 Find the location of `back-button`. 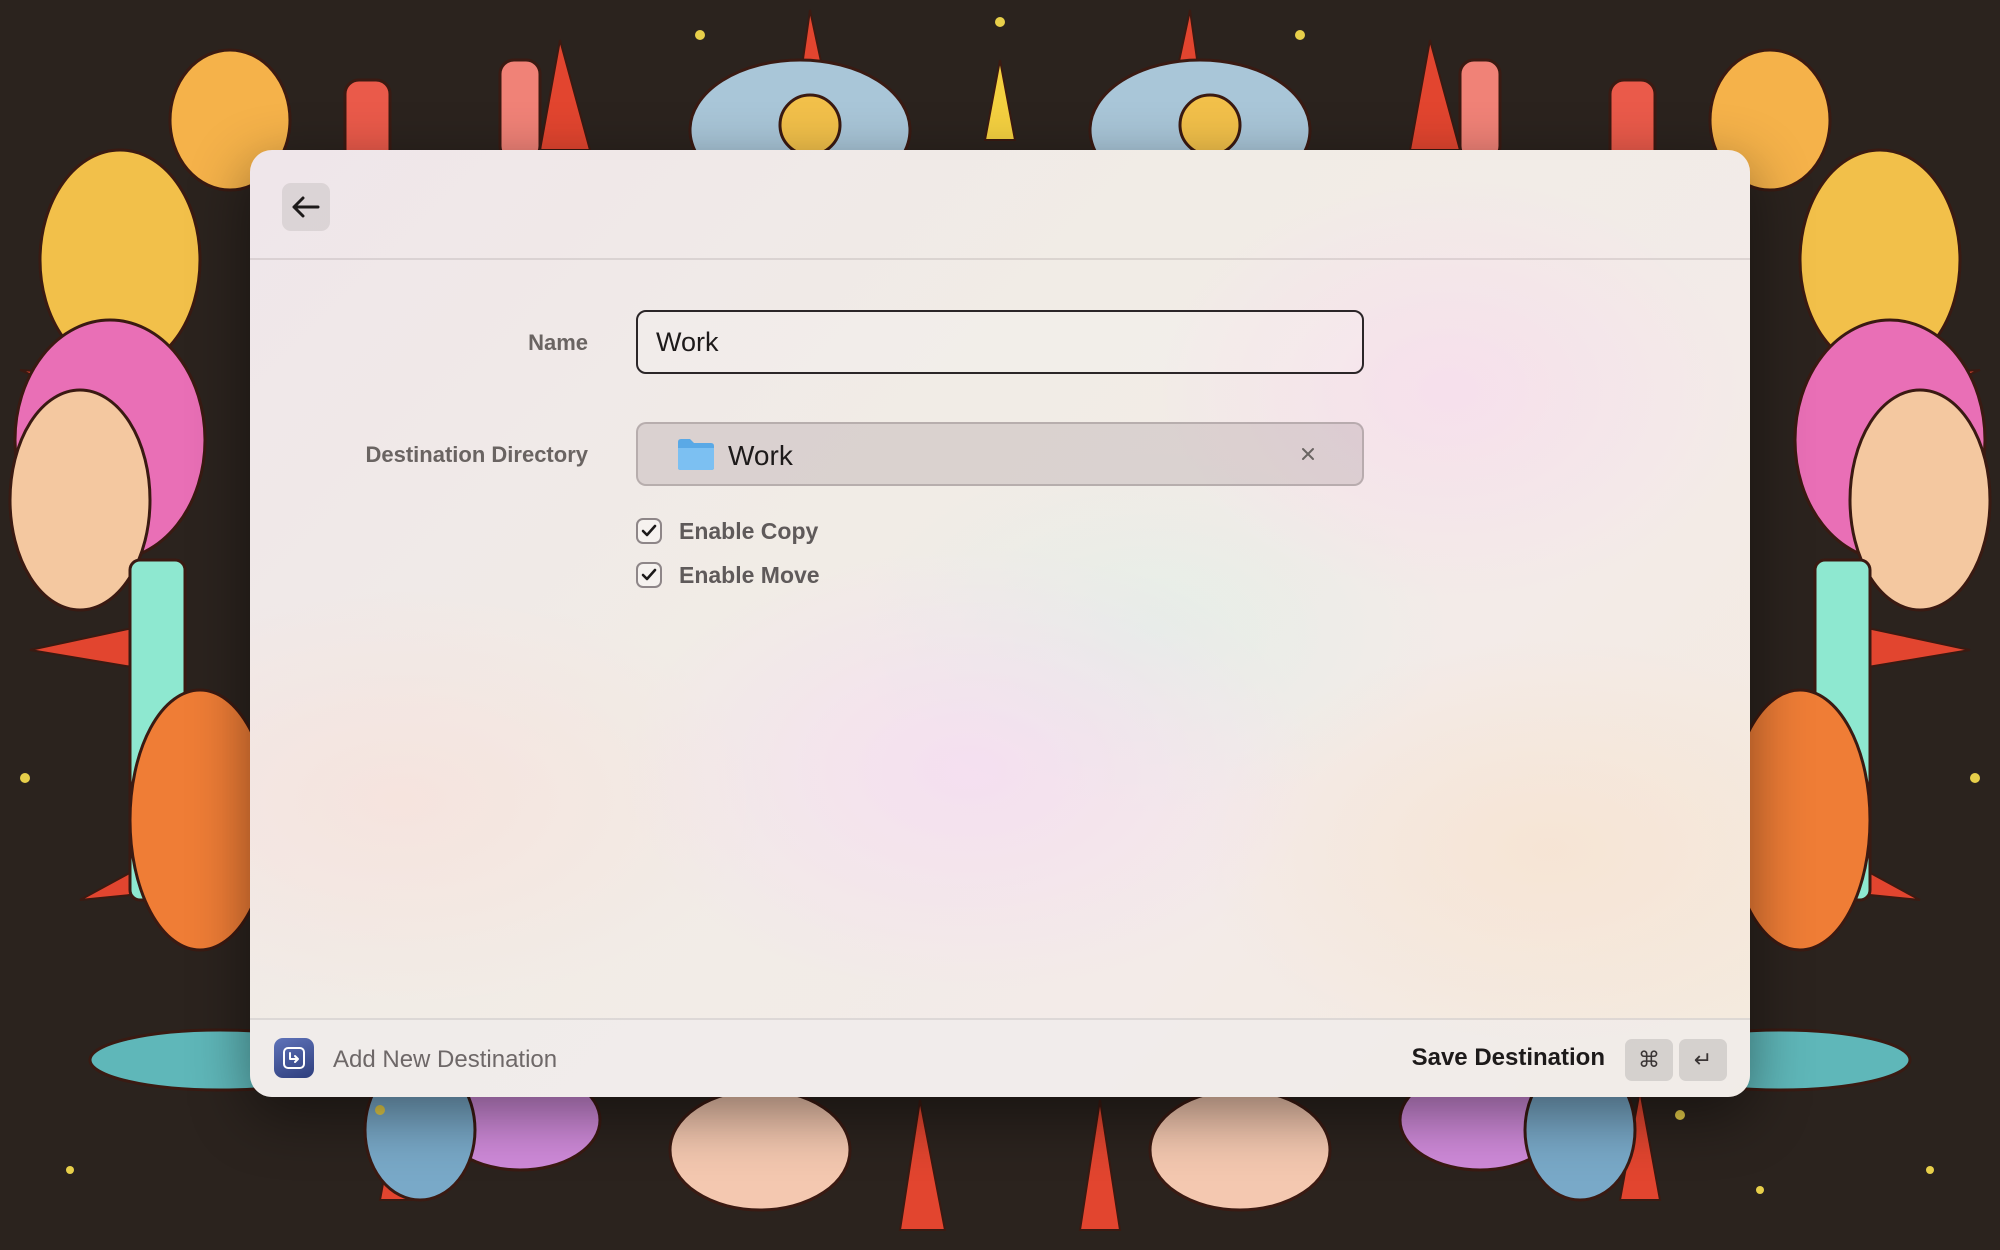

back-button is located at coordinates (306, 207).